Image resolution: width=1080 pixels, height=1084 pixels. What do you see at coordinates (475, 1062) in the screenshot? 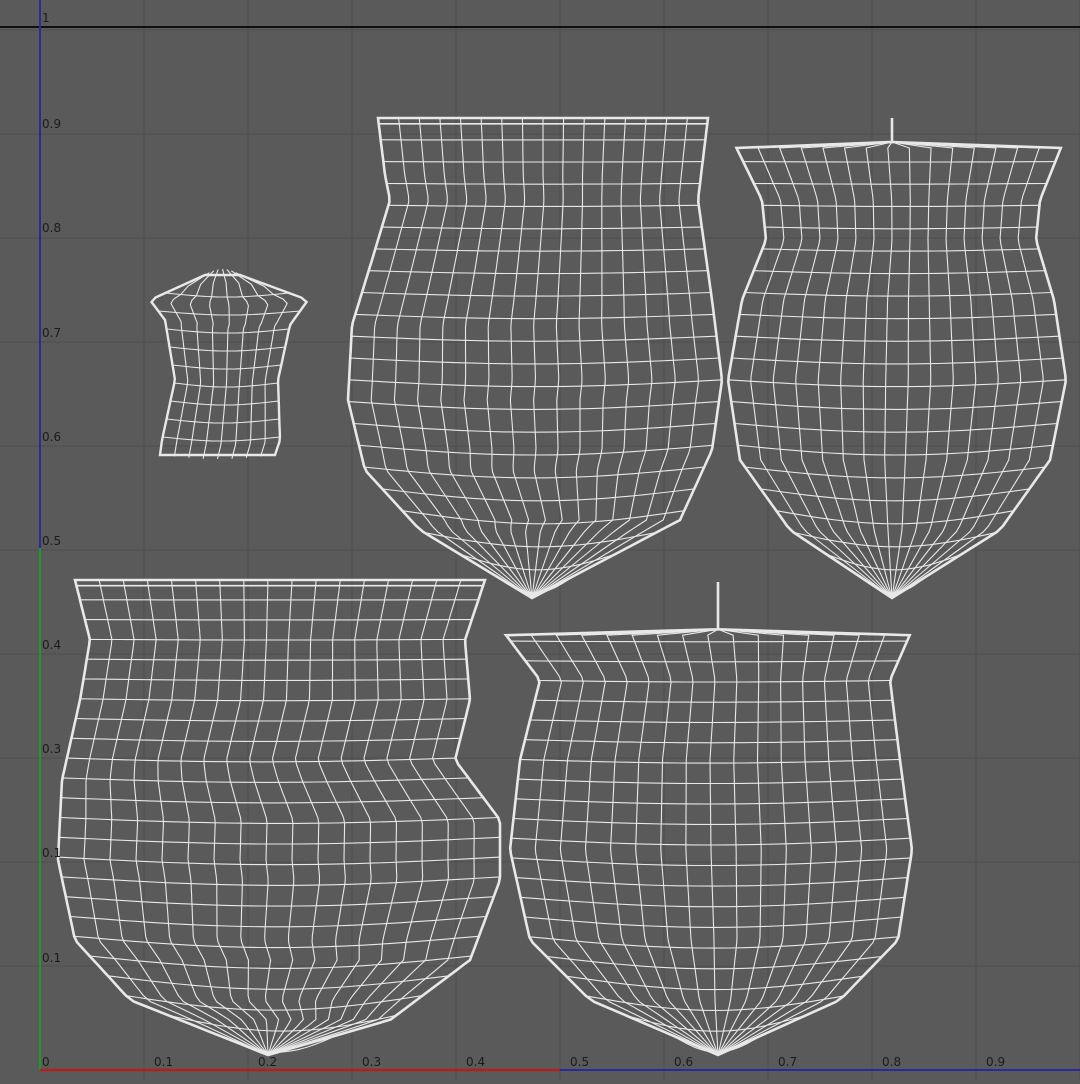
I see `u-tick-label: 0.4` at bounding box center [475, 1062].